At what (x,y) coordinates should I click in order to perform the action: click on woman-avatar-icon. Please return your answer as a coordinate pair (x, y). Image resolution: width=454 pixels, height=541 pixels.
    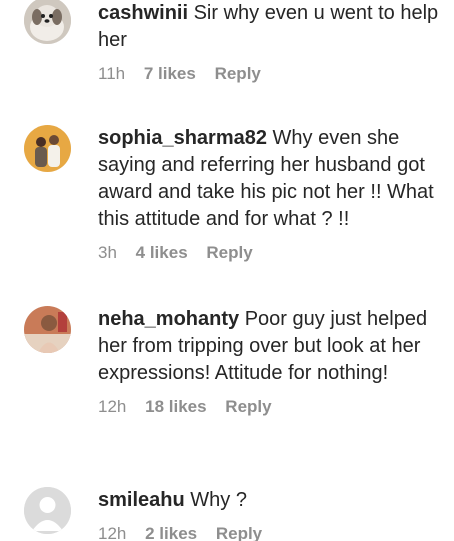
    Looking at the image, I should click on (47, 329).